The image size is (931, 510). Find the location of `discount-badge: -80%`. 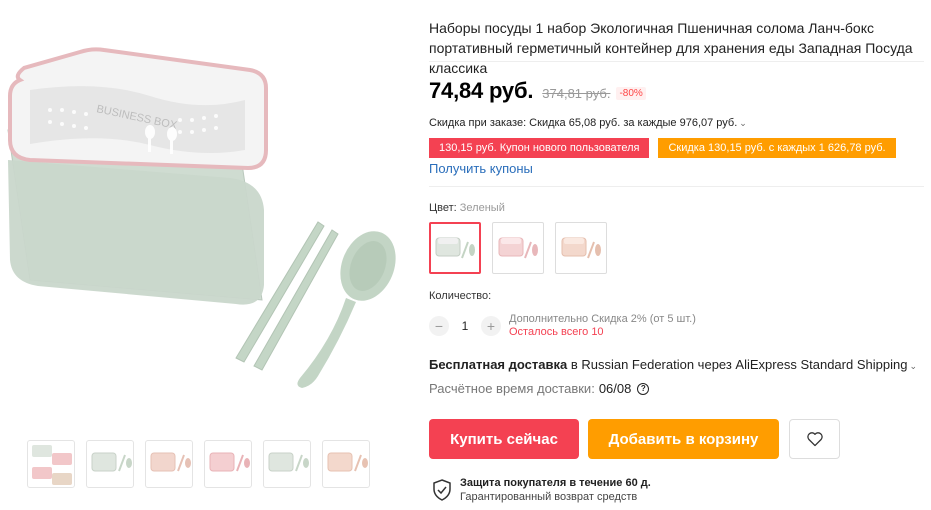

discount-badge: -80% is located at coordinates (631, 93).